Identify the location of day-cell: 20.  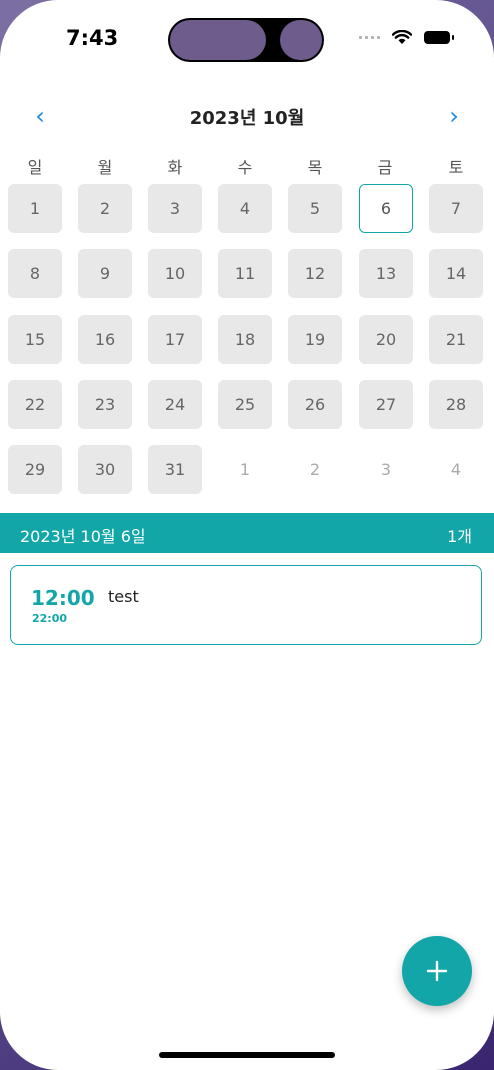
(386, 339).